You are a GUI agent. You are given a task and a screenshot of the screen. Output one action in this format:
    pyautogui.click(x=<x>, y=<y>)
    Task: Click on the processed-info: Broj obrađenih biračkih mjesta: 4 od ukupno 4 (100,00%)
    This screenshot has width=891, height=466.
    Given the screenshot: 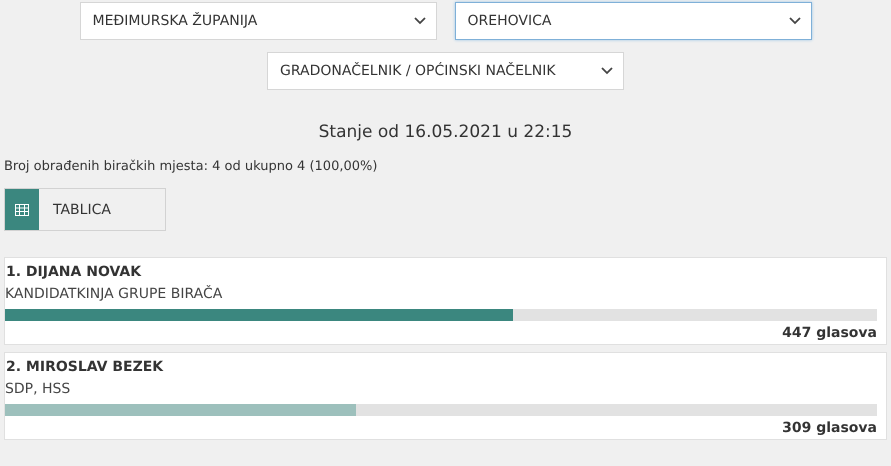 What is the action you would take?
    pyautogui.click(x=191, y=166)
    